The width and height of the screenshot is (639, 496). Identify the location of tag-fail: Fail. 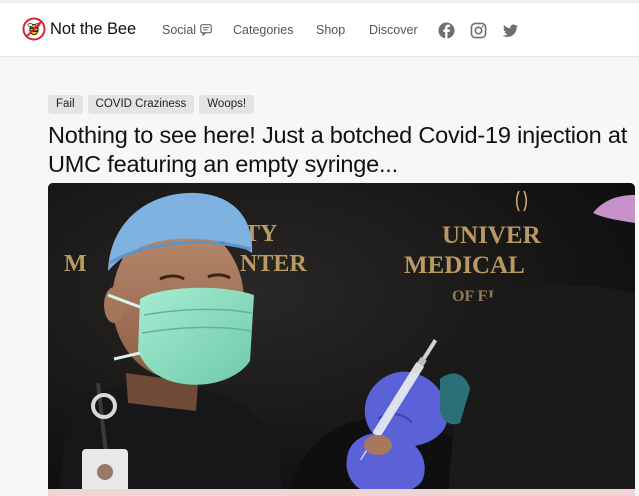
(65, 104).